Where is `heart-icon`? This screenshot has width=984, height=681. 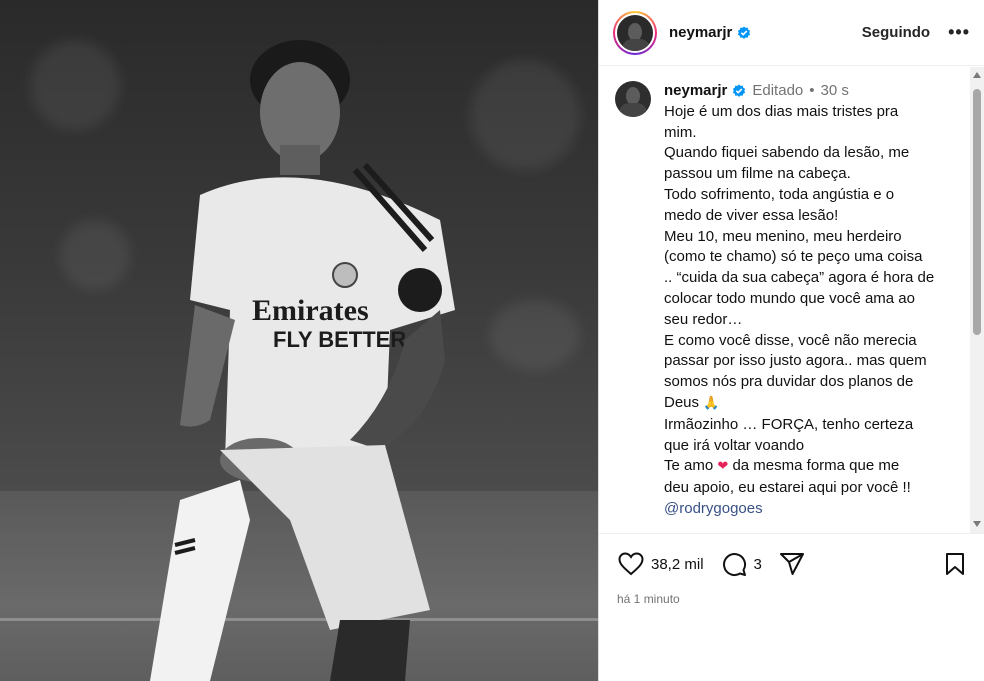
heart-icon is located at coordinates (631, 564).